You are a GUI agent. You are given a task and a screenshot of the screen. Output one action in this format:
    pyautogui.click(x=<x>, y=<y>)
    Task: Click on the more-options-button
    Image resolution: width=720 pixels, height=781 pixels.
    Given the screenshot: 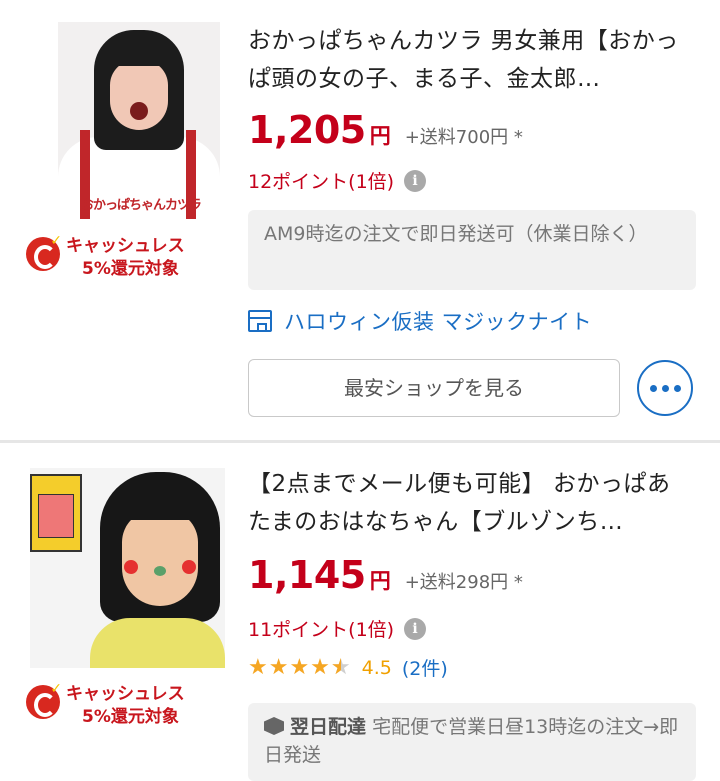 What is the action you would take?
    pyautogui.click(x=665, y=388)
    